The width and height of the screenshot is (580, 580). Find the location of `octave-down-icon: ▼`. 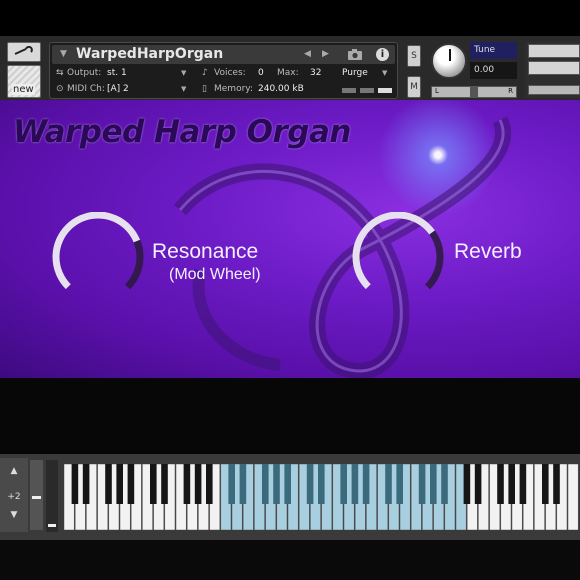

octave-down-icon: ▼ is located at coordinates (14, 515).